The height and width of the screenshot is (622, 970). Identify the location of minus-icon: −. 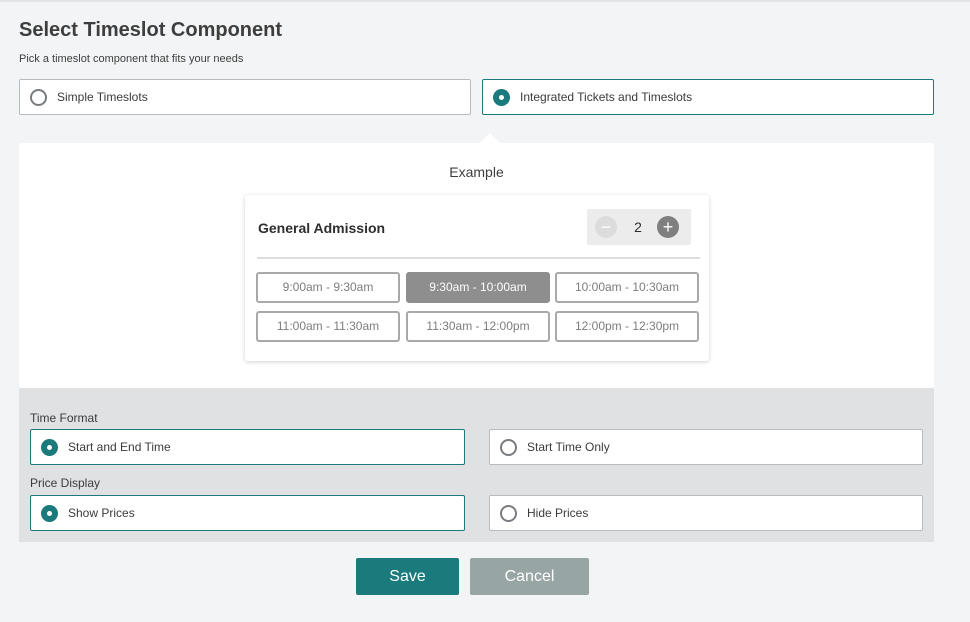
(606, 227).